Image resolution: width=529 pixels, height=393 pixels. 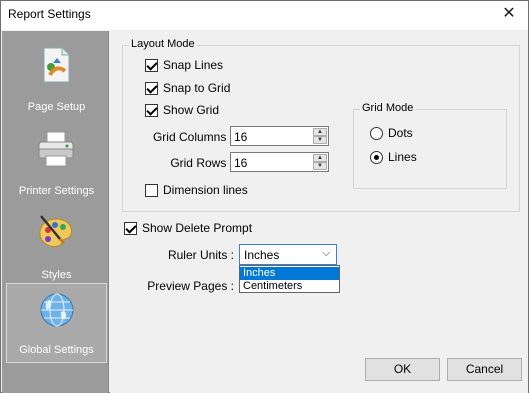 I want to click on sidebar-item-label: Global Settings, so click(x=56, y=350).